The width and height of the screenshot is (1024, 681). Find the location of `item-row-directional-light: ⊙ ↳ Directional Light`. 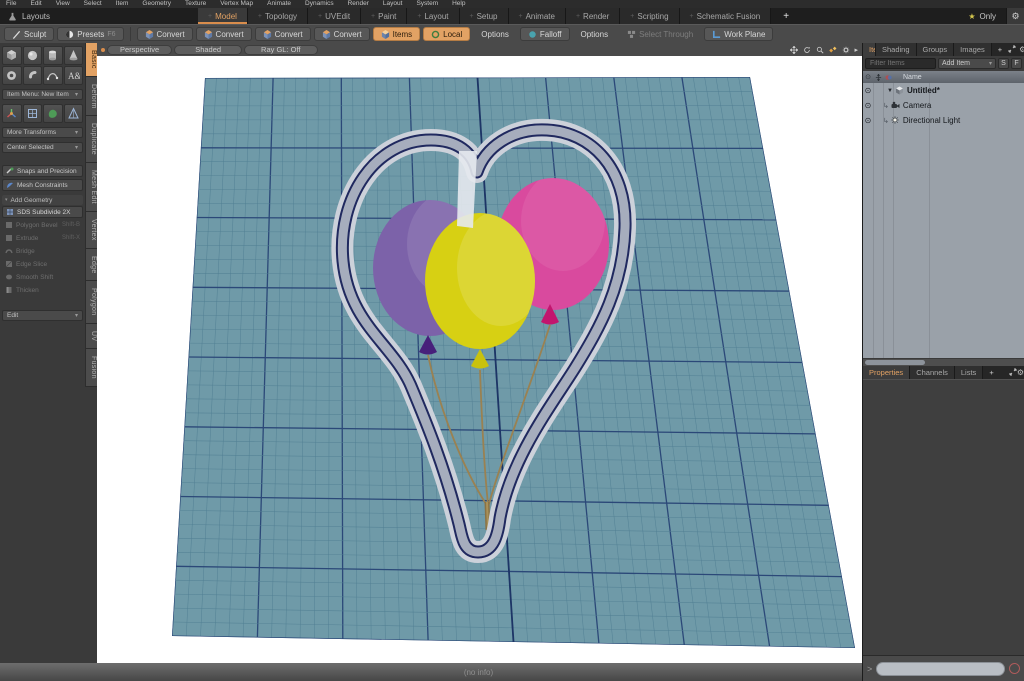

item-row-directional-light: ⊙ ↳ Directional Light is located at coordinates (943, 120).